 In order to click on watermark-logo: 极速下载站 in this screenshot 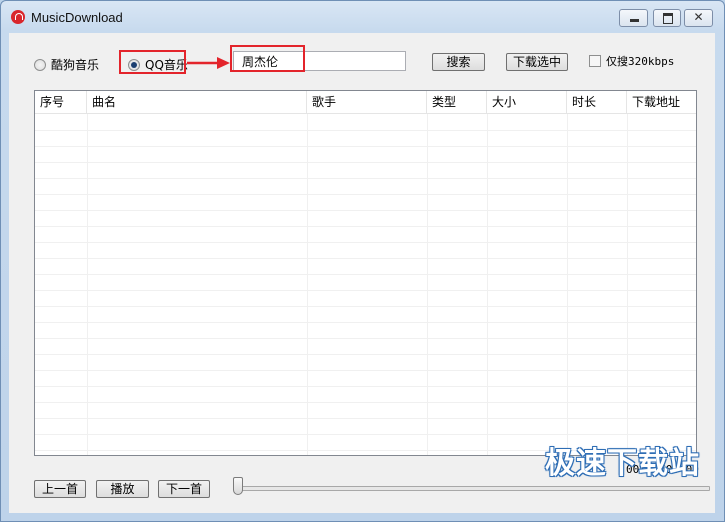, I will do `click(622, 463)`.